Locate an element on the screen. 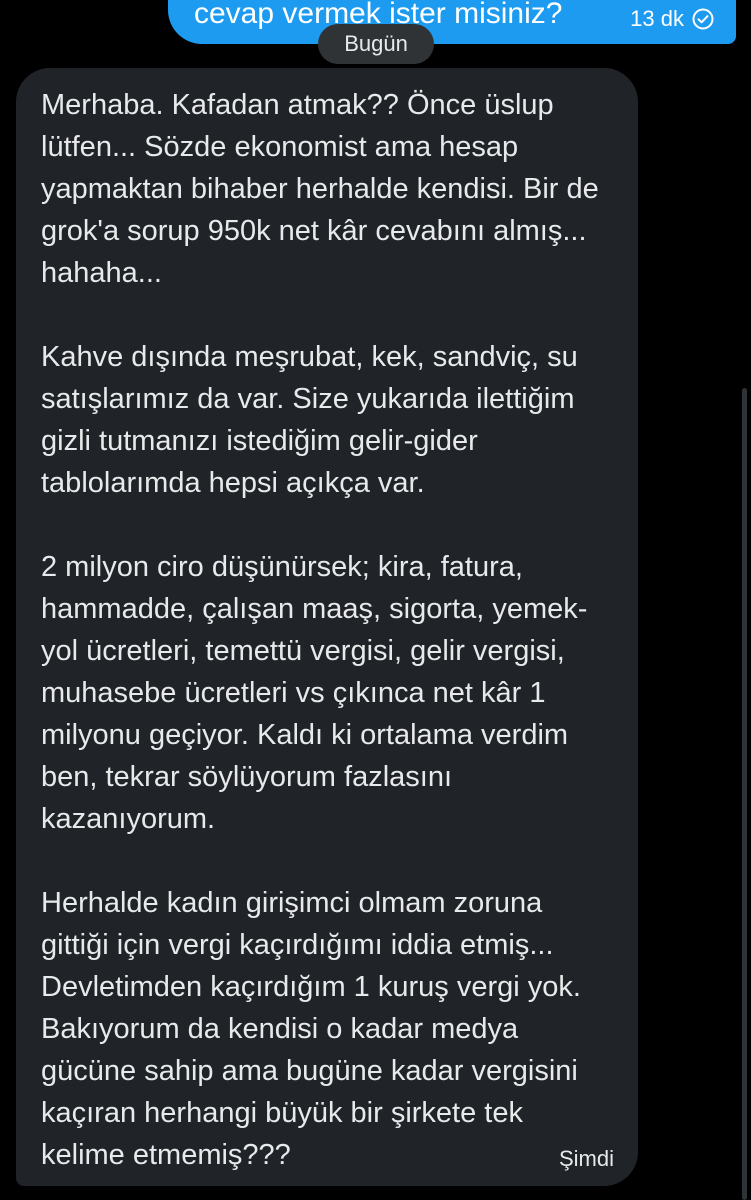  check-circle-icon is located at coordinates (703, 19).